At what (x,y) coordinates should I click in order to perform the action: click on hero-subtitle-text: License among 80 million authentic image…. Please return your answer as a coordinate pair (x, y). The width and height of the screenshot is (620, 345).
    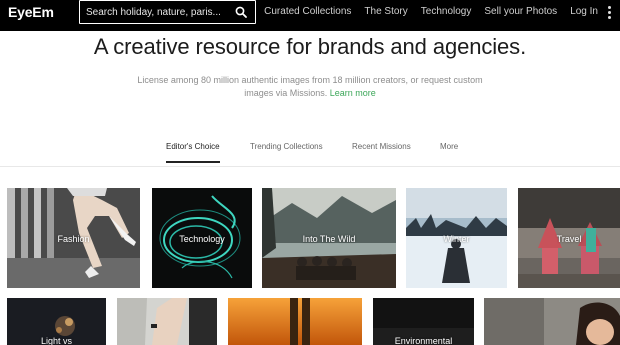
    Looking at the image, I should click on (310, 86).